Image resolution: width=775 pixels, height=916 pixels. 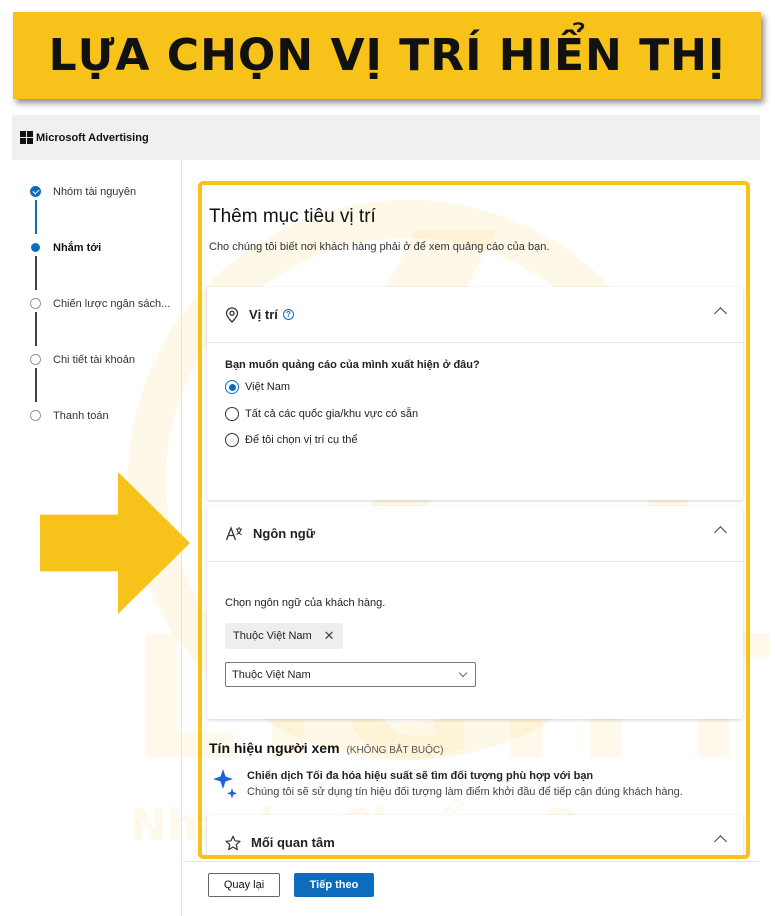 What do you see at coordinates (81, 416) in the screenshot?
I see `step-label: Thanh toán` at bounding box center [81, 416].